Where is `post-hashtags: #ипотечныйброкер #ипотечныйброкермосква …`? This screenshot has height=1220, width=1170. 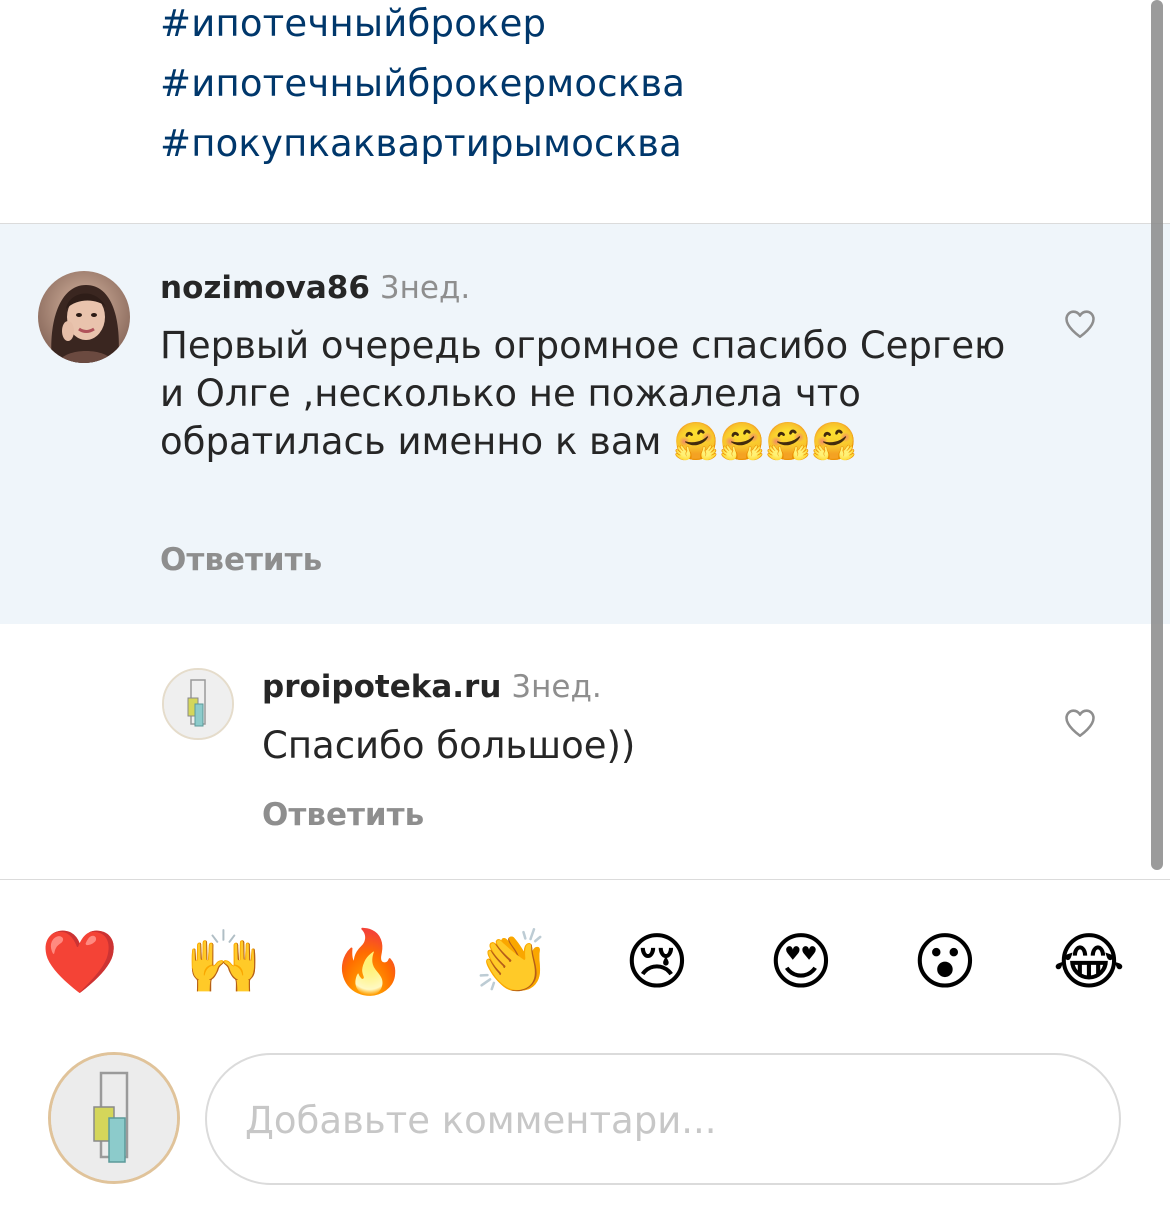
post-hashtags: #ипотечныйброкер #ипотечныйброкермосква … is located at coordinates (640, 87).